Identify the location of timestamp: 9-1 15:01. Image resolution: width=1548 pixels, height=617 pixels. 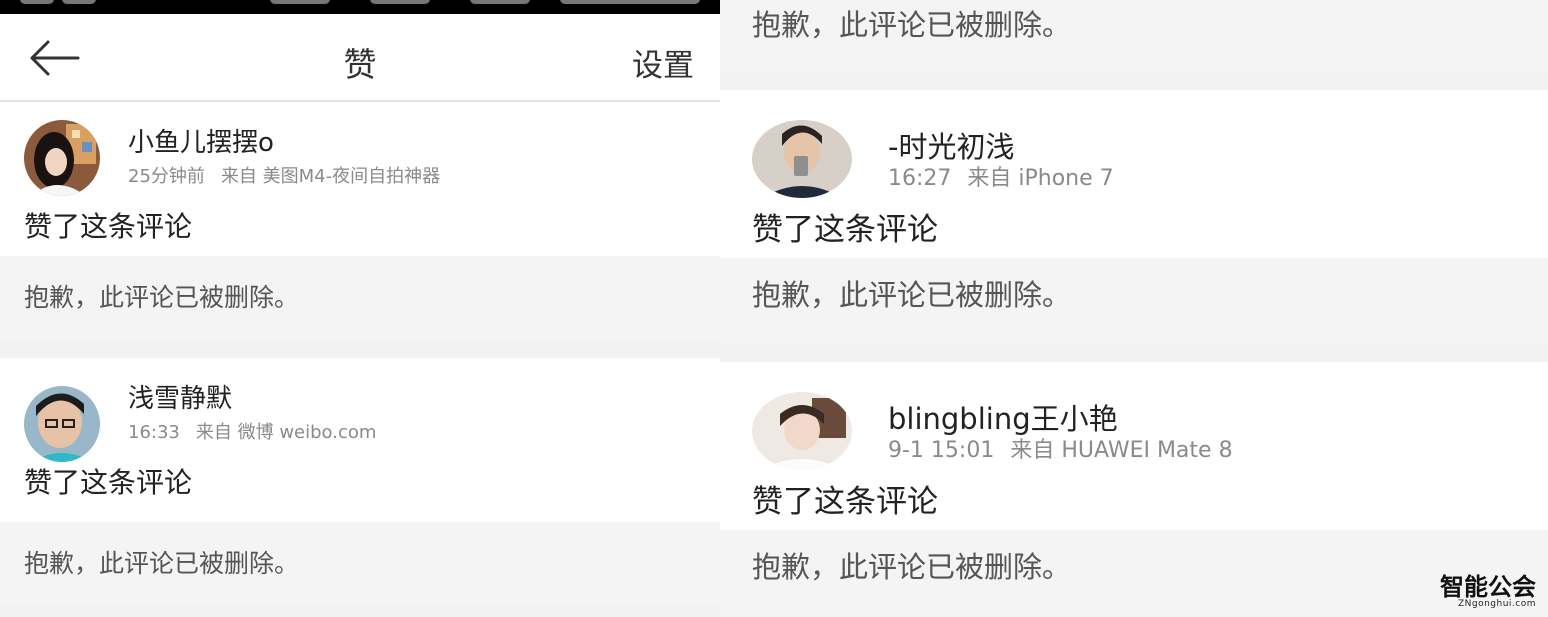
(941, 450).